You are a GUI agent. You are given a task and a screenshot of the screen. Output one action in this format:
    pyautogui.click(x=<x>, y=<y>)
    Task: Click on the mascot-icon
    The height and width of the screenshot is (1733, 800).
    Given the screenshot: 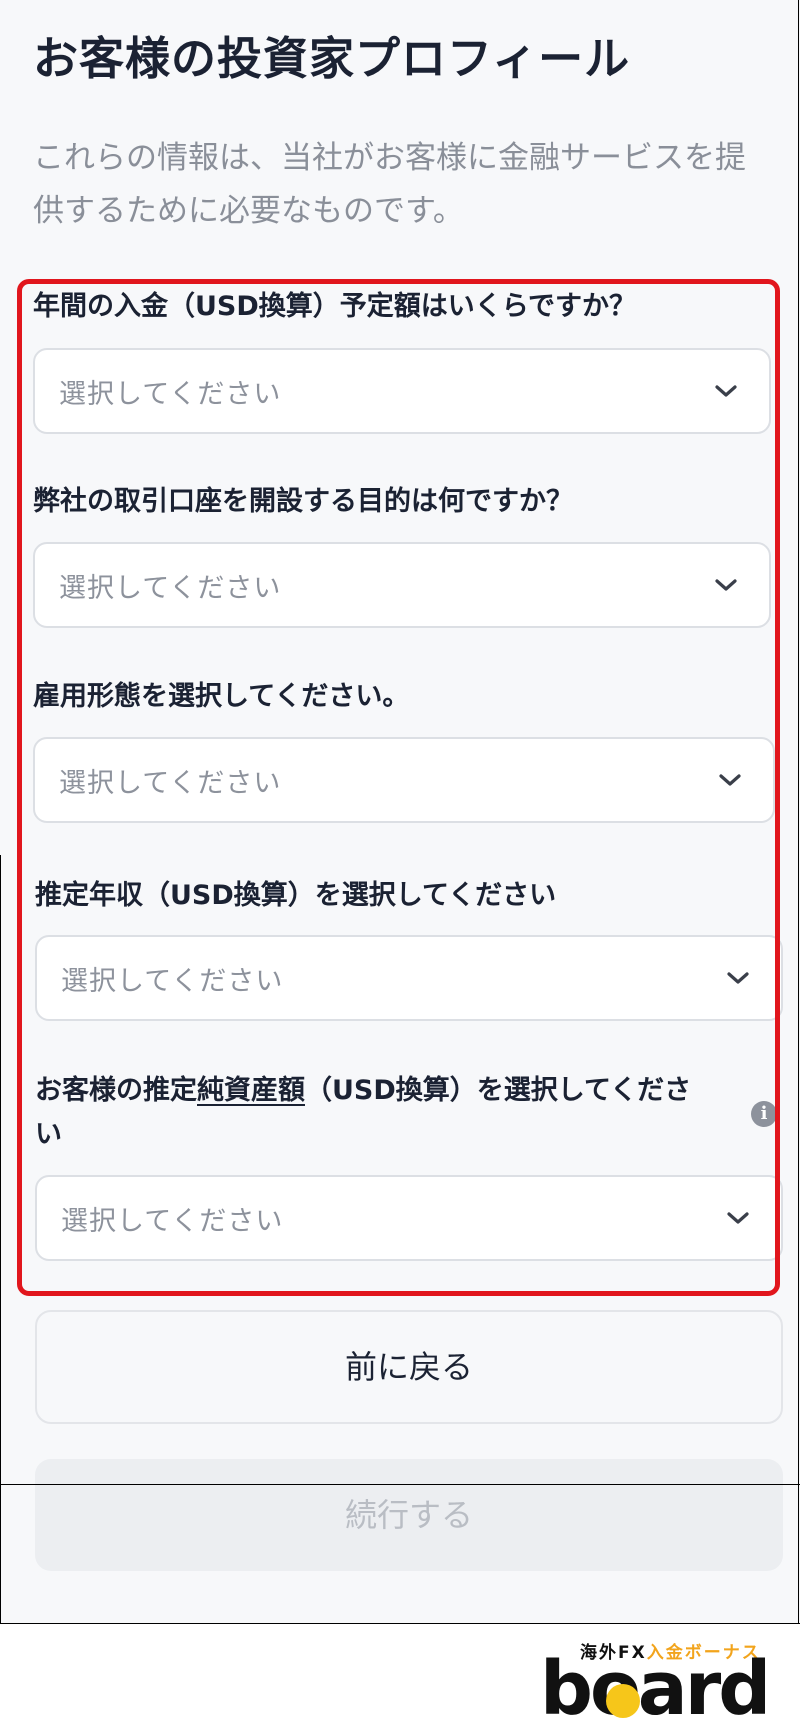 What is the action you would take?
    pyautogui.click(x=623, y=1701)
    